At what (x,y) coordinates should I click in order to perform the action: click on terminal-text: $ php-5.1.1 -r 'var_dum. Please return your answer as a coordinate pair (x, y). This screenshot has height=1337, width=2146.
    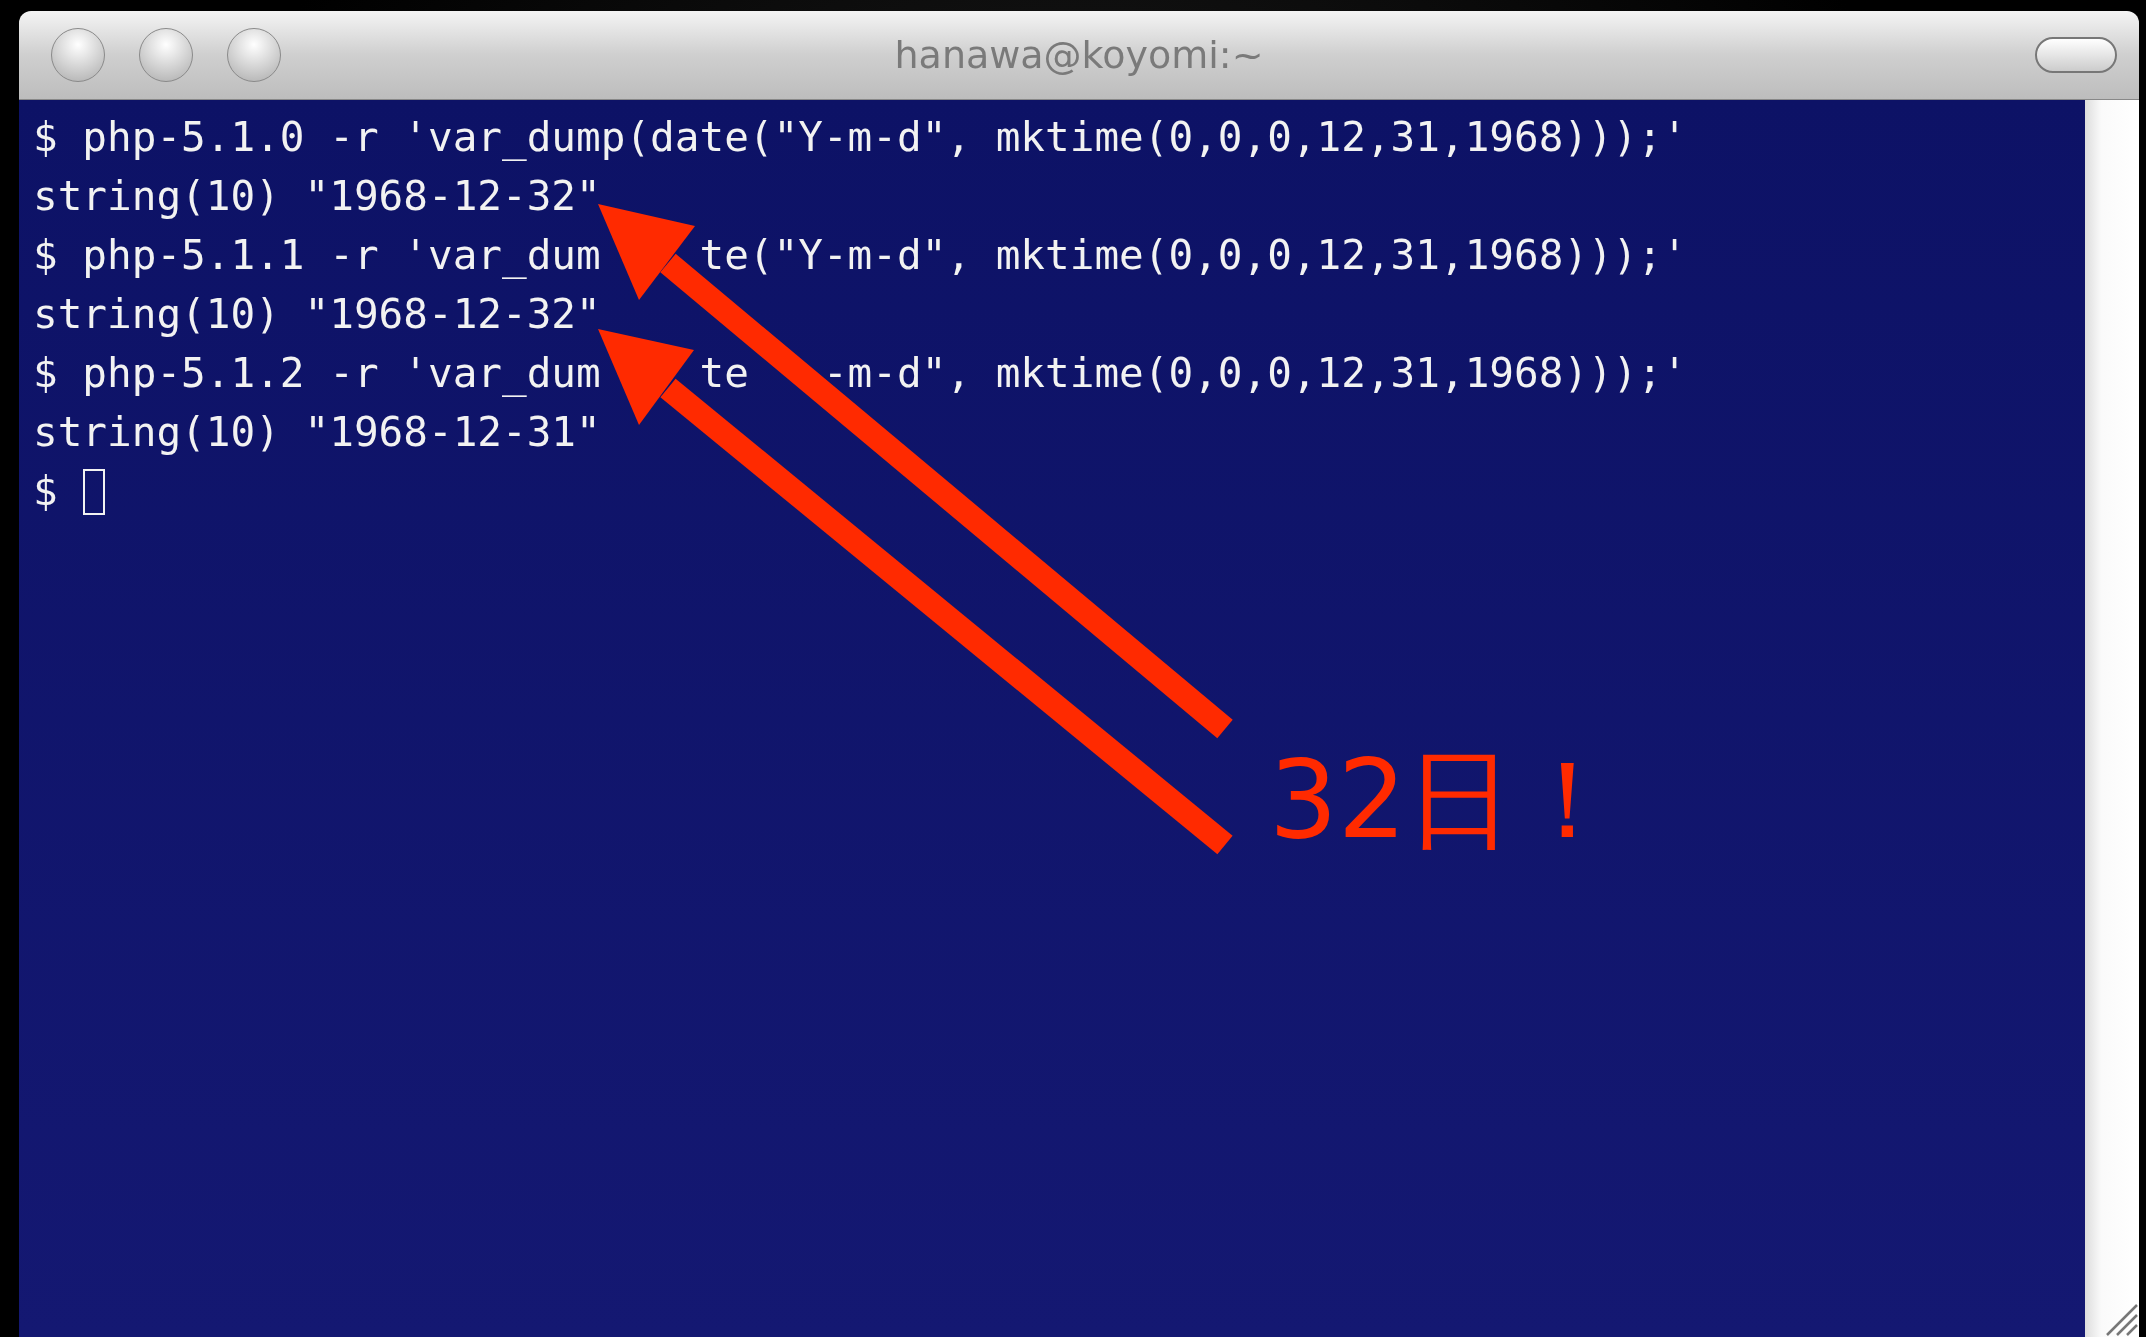
    Looking at the image, I should click on (317, 255).